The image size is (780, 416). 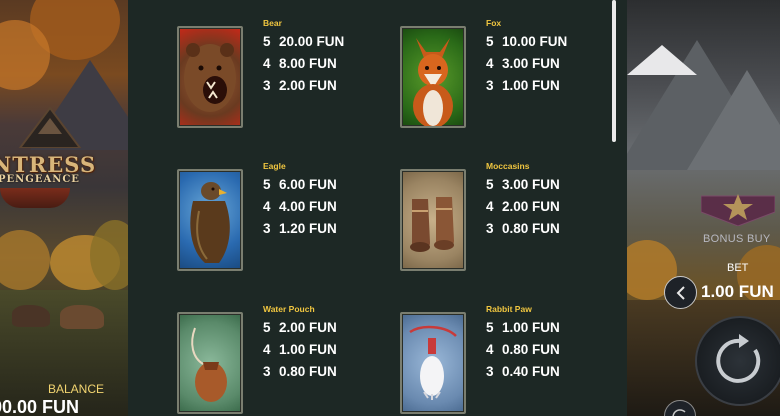 I want to click on logo-ribbon, so click(x=35, y=198).